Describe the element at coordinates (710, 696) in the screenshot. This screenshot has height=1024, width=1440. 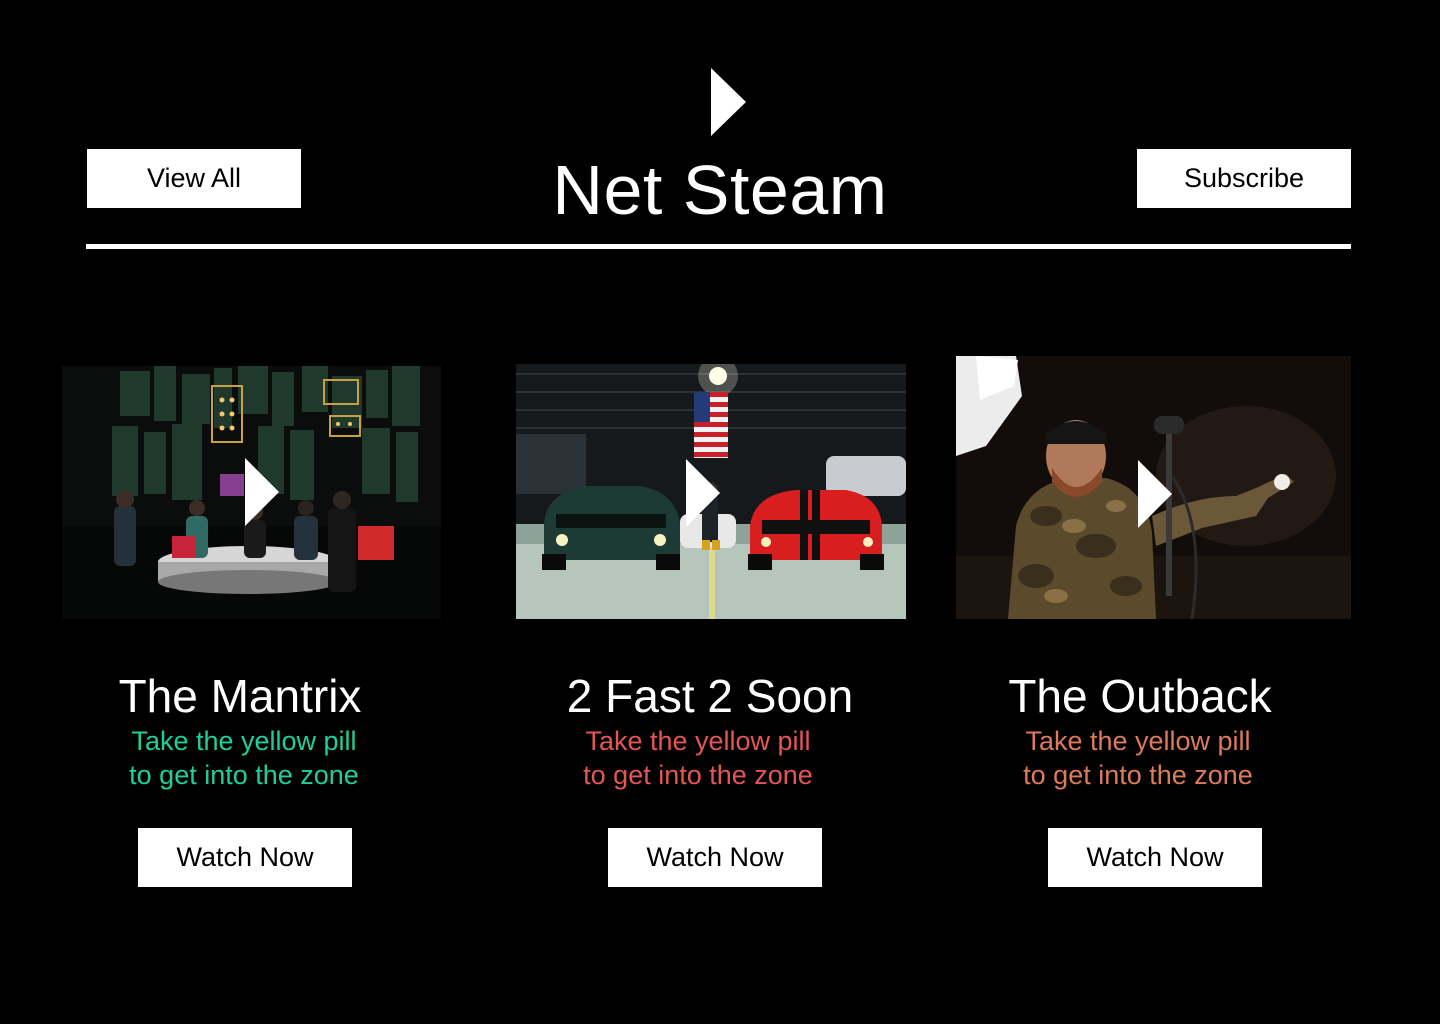
I see `card-title-2-fast-2-soon: 2 Fast 2 Soon` at that location.